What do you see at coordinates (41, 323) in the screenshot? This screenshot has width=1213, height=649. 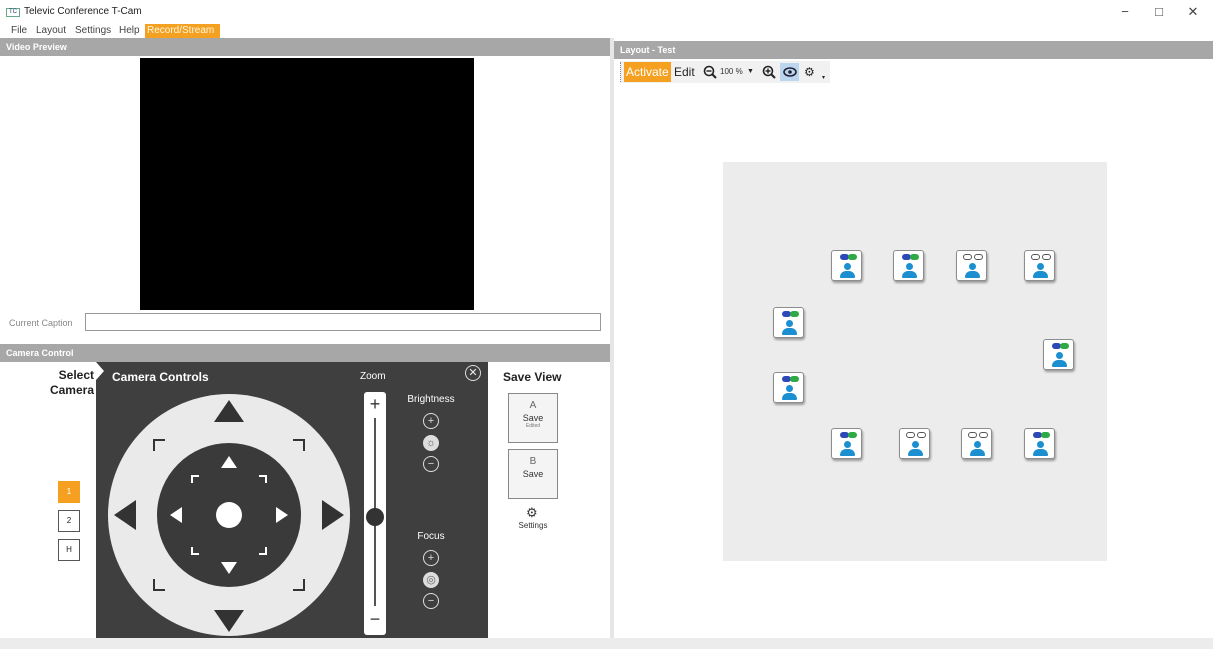 I see `caption-label: Current Caption` at bounding box center [41, 323].